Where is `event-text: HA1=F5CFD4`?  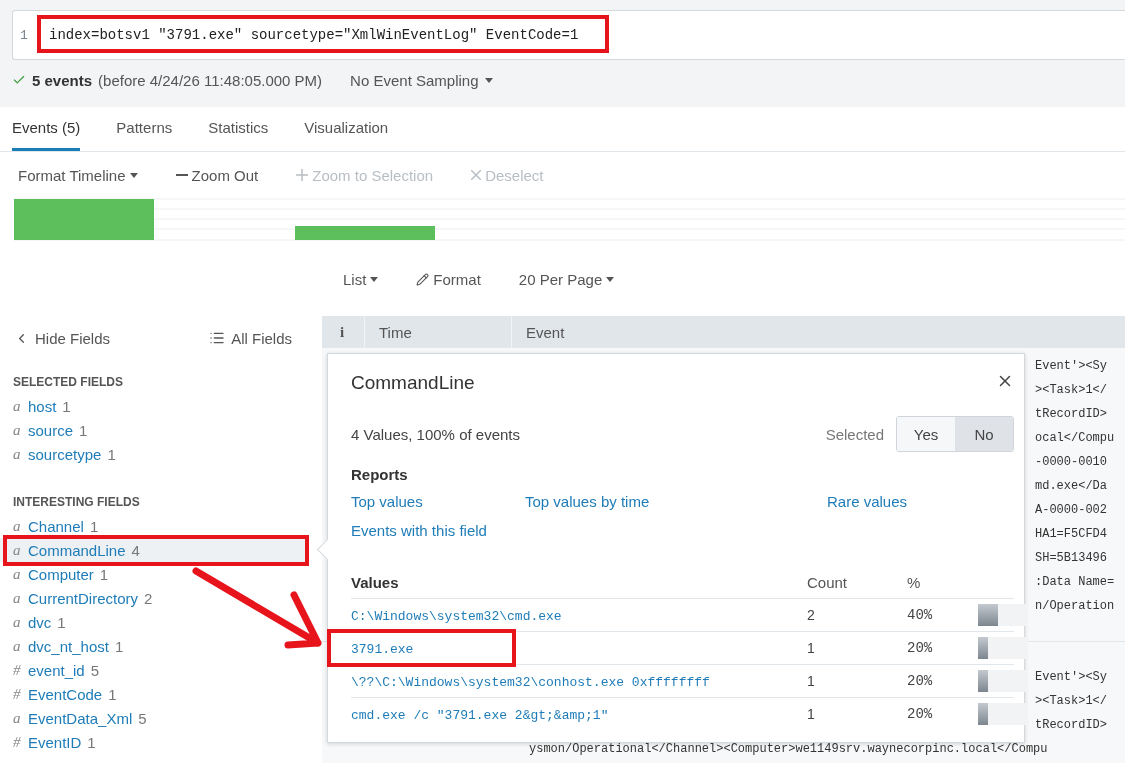 event-text: HA1=F5CFD4 is located at coordinates (1071, 534).